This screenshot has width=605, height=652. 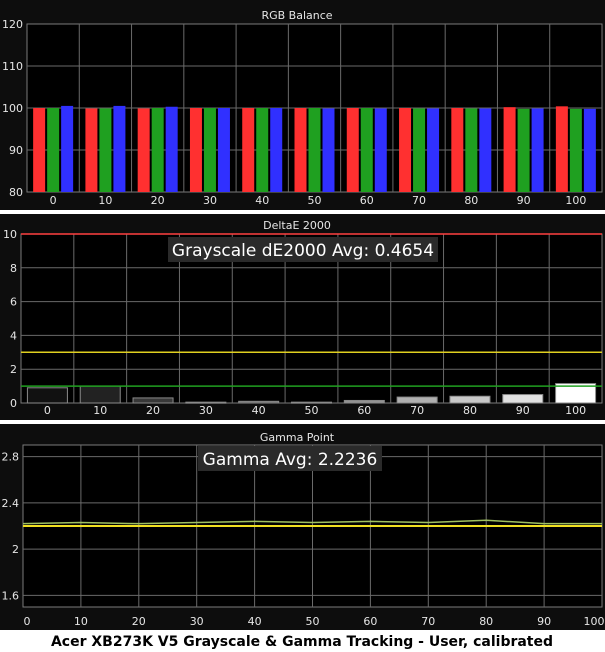 What do you see at coordinates (13, 335) in the screenshot?
I see `deltae-y-tick-label: 4` at bounding box center [13, 335].